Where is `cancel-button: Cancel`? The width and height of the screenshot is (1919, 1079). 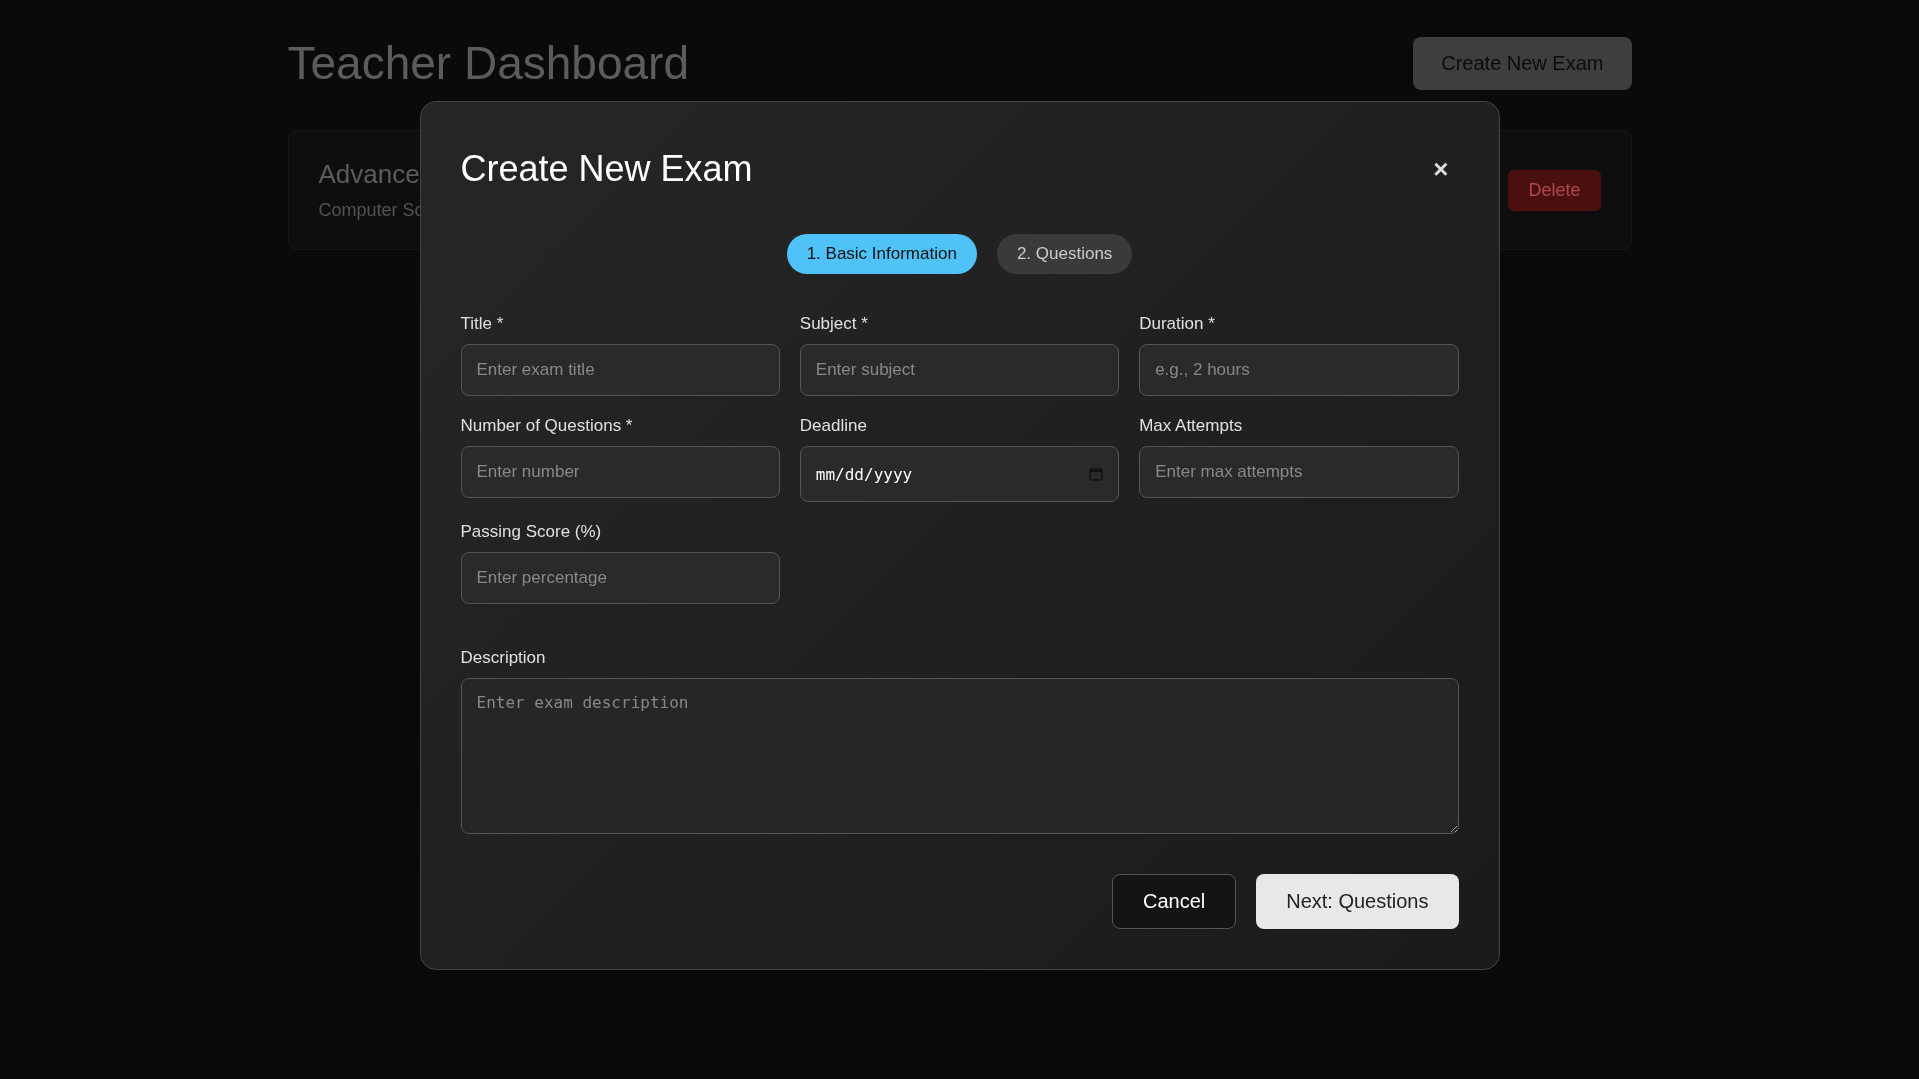 cancel-button: Cancel is located at coordinates (1174, 901).